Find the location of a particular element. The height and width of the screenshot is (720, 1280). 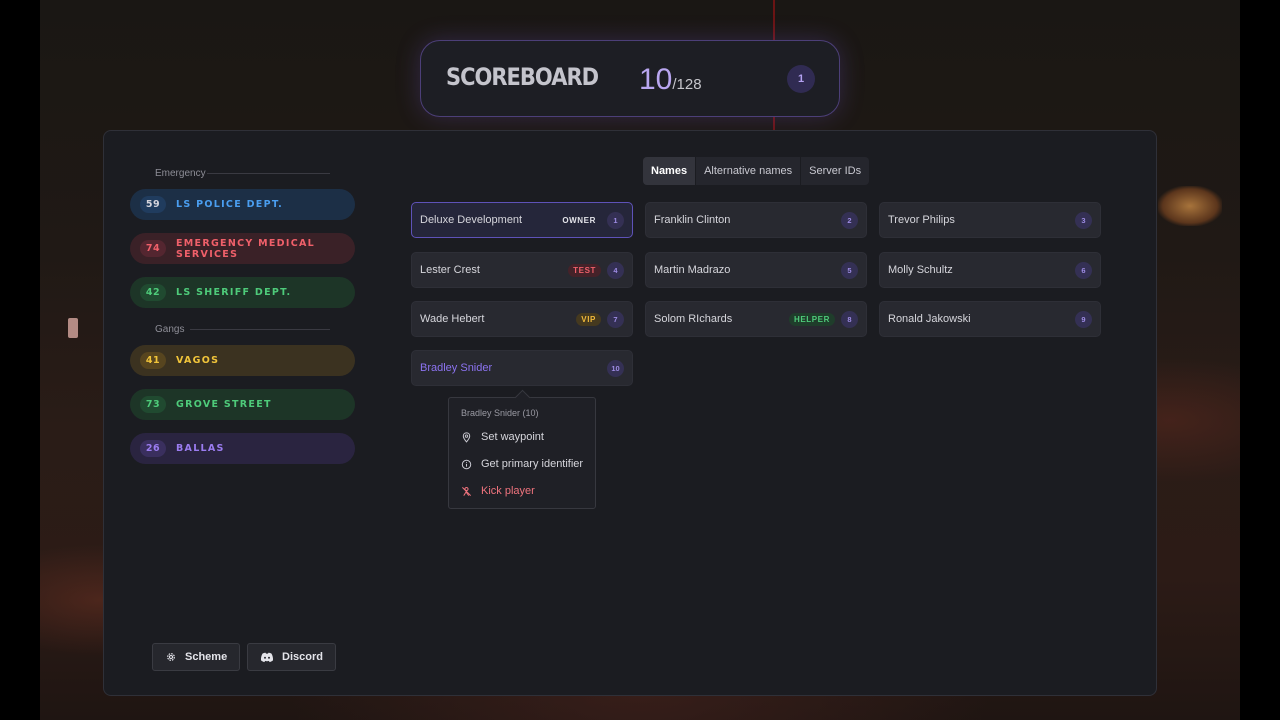

player-card: Franklin Clinton 2 is located at coordinates (756, 220).